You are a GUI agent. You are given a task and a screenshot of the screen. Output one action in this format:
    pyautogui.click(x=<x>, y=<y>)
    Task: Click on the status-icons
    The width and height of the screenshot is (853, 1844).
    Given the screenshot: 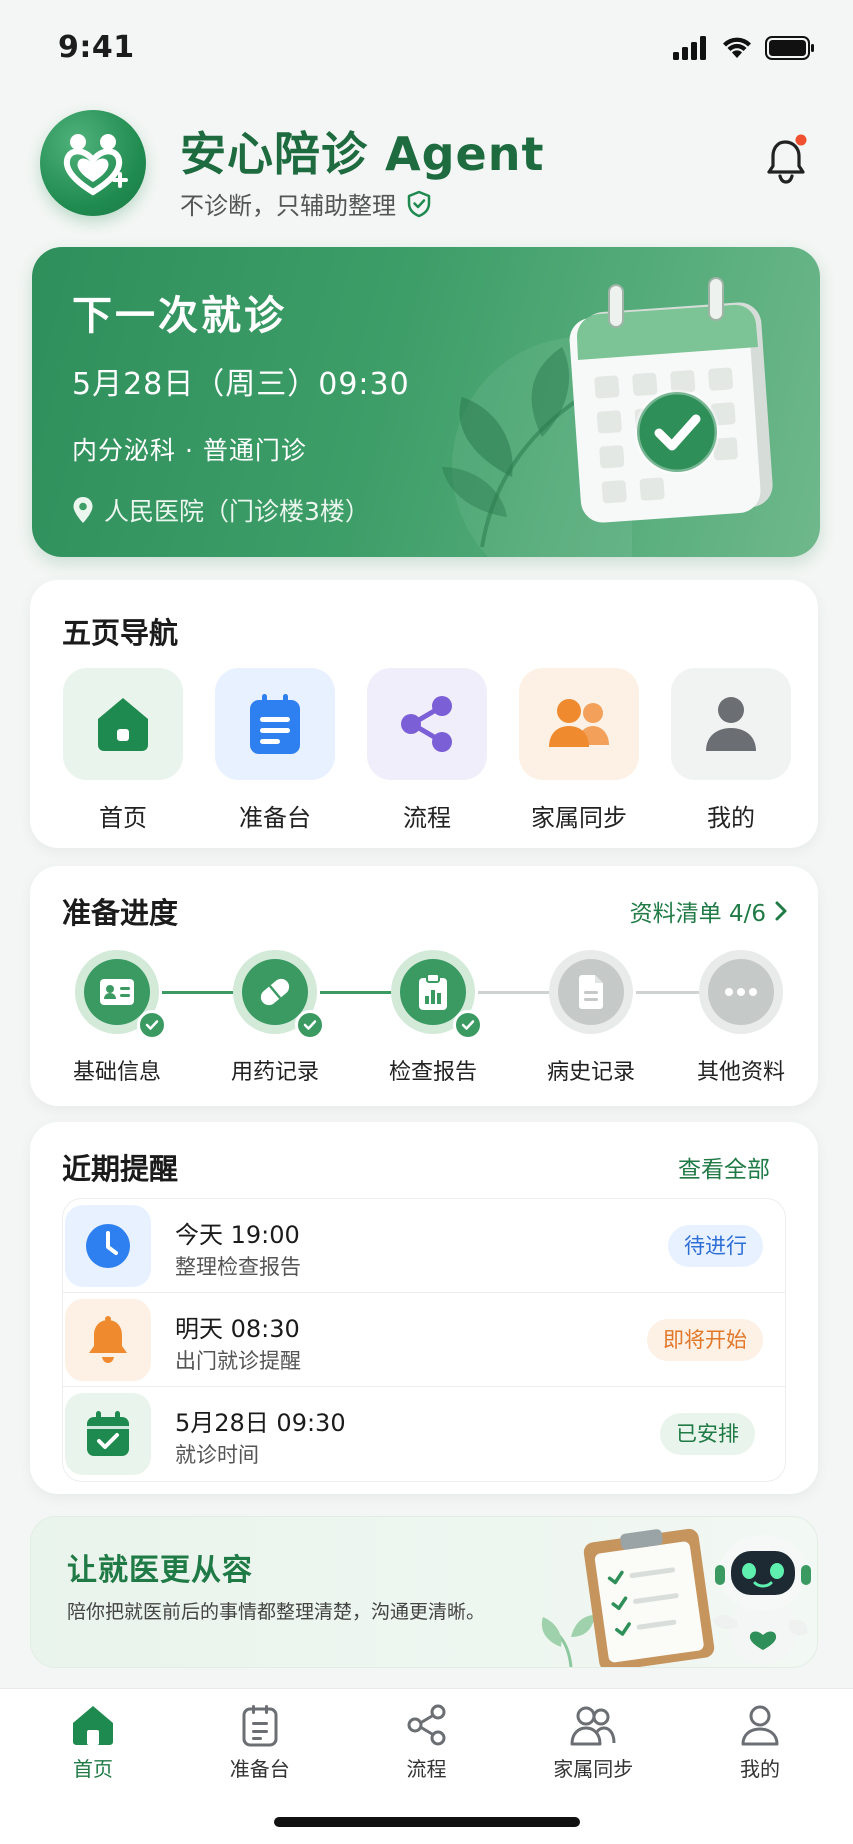 What is the action you would take?
    pyautogui.click(x=744, y=48)
    